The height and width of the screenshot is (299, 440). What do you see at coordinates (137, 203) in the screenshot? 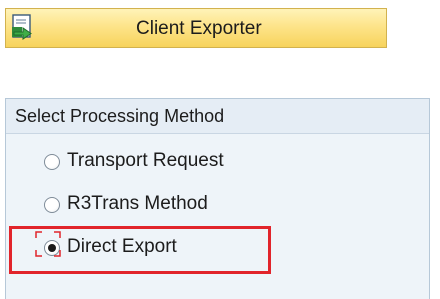
I see `r3trans-method-label: R3Trans Method` at bounding box center [137, 203].